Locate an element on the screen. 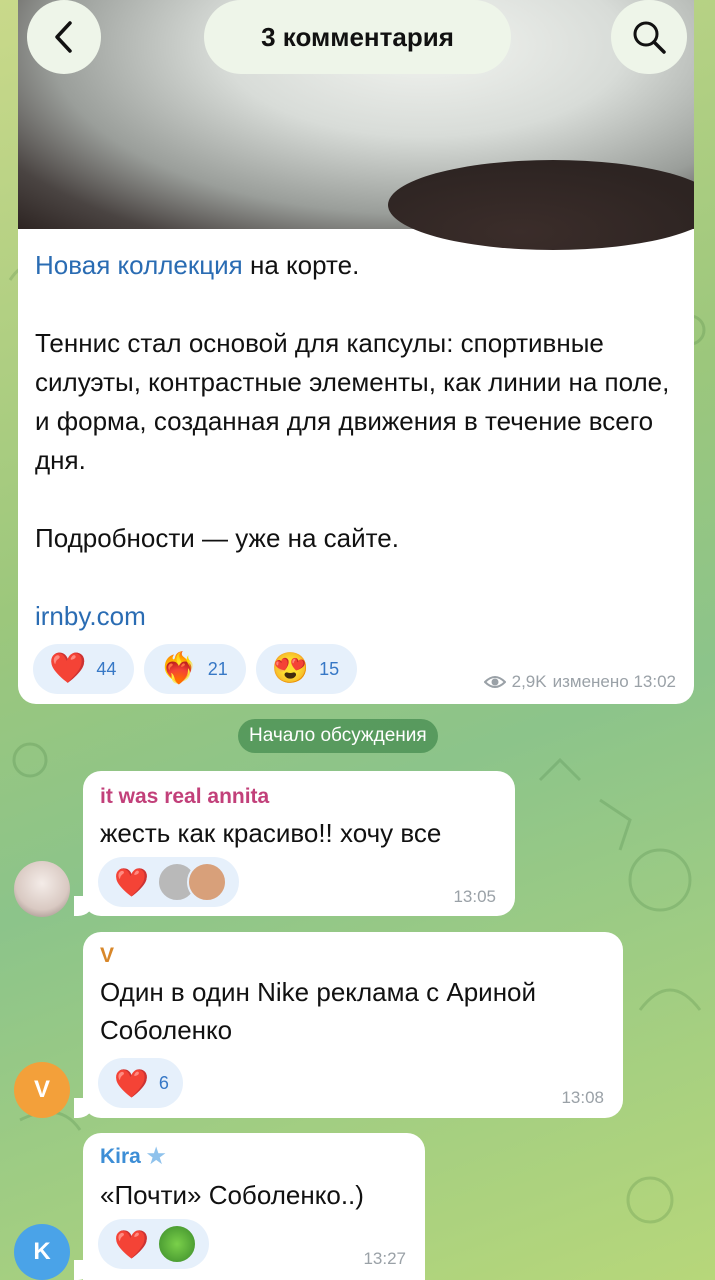 The width and height of the screenshot is (715, 1280). comment-author: V is located at coordinates (107, 956).